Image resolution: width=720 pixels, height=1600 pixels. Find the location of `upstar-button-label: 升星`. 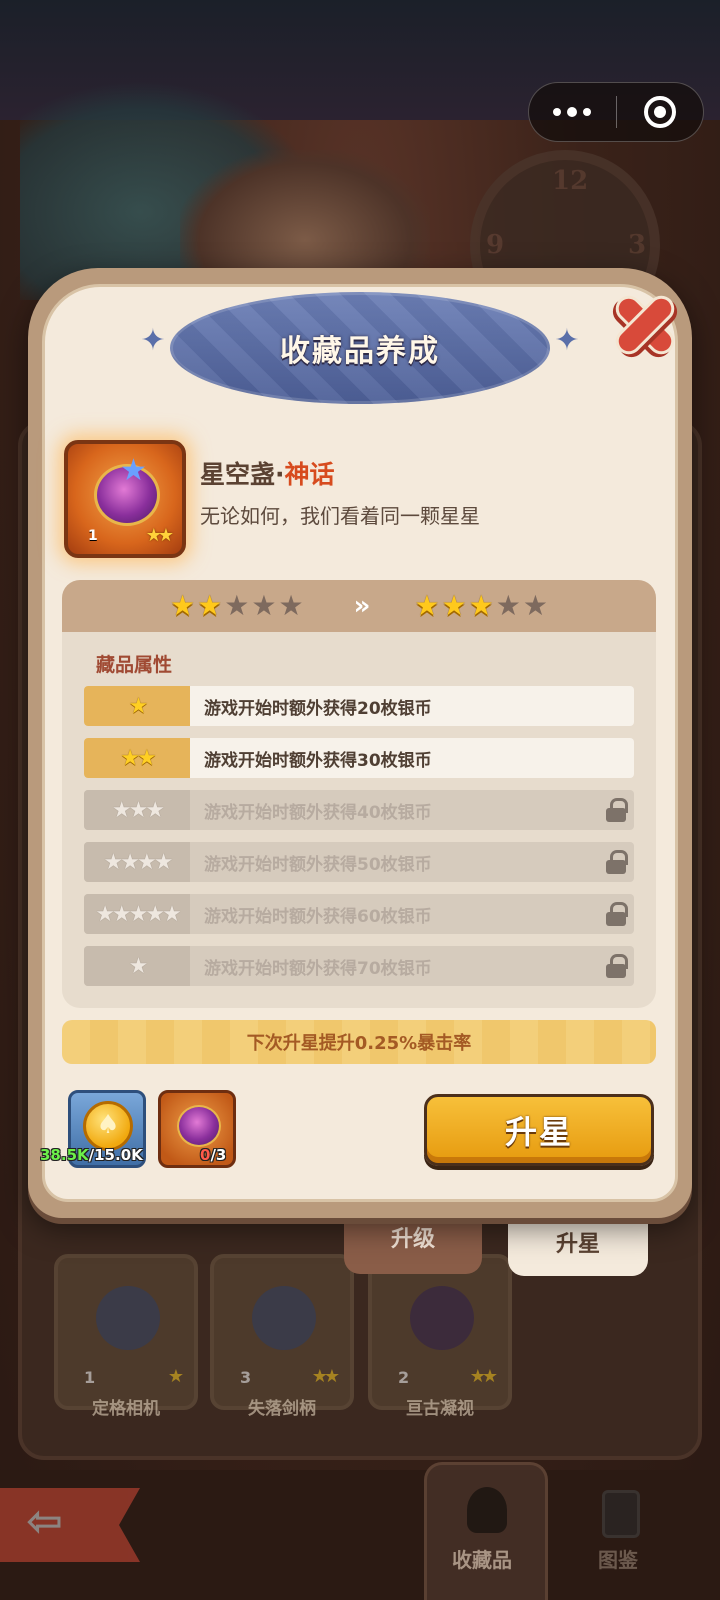

upstar-button-label: 升星 is located at coordinates (538, 1132).